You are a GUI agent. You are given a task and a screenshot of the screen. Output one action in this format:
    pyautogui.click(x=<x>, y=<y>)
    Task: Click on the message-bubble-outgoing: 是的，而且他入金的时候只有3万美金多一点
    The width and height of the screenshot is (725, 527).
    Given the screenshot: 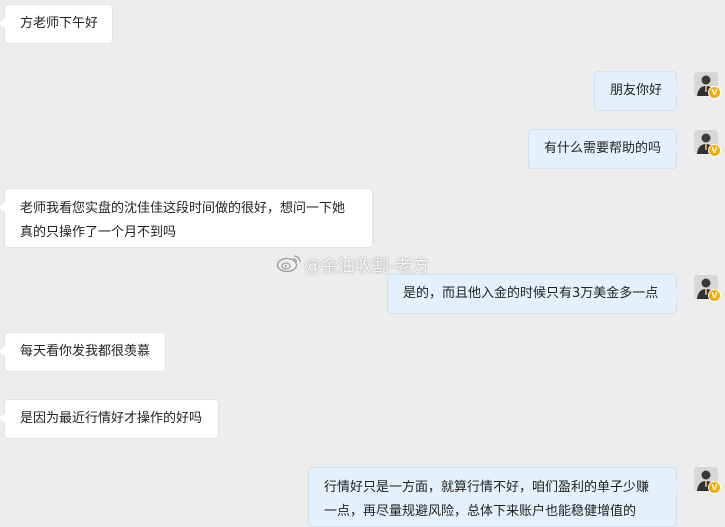 What is the action you would take?
    pyautogui.click(x=534, y=294)
    